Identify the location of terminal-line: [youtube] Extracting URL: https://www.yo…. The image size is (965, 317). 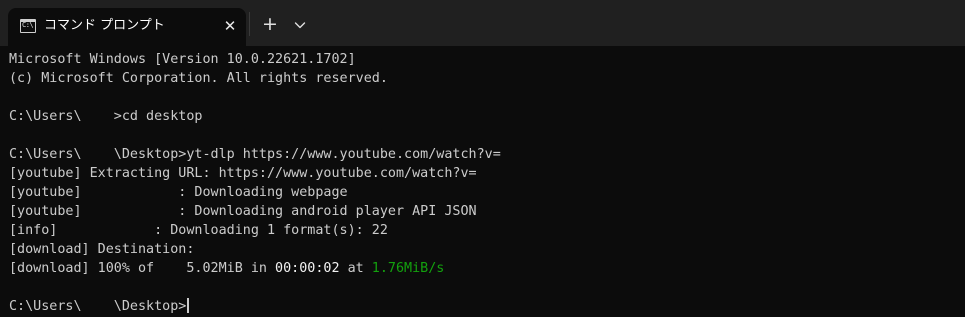
(243, 173).